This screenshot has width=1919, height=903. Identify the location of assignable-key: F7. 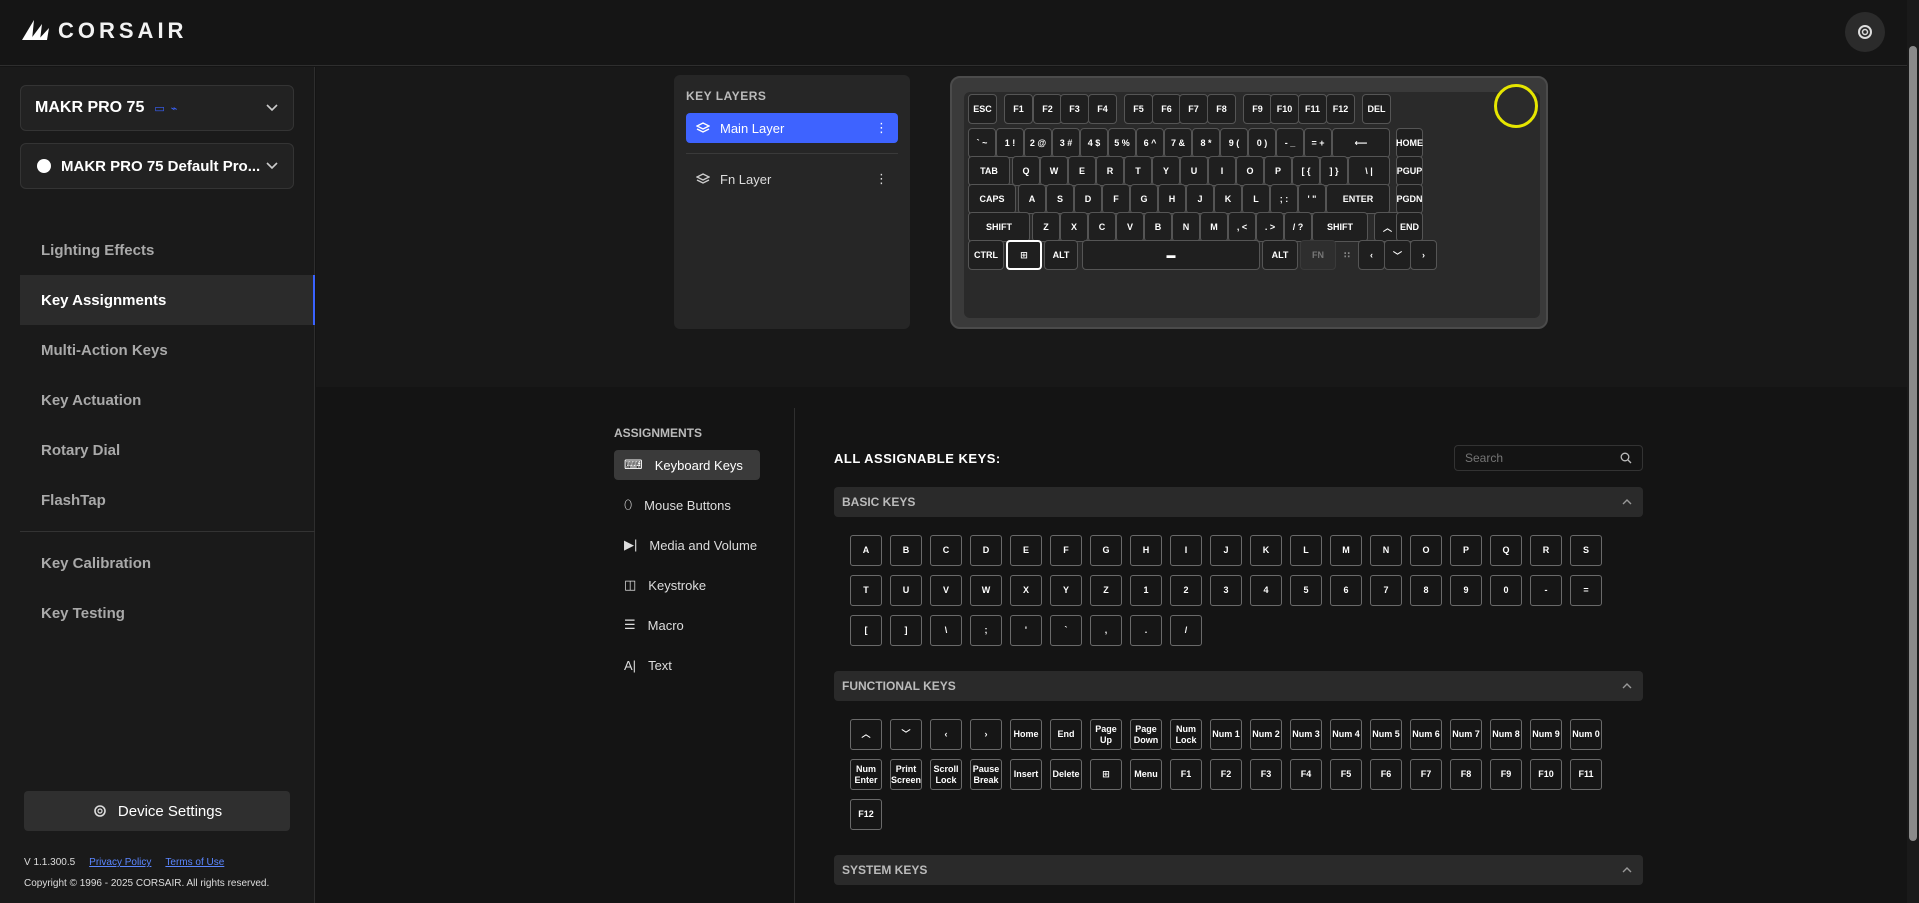
(1426, 774).